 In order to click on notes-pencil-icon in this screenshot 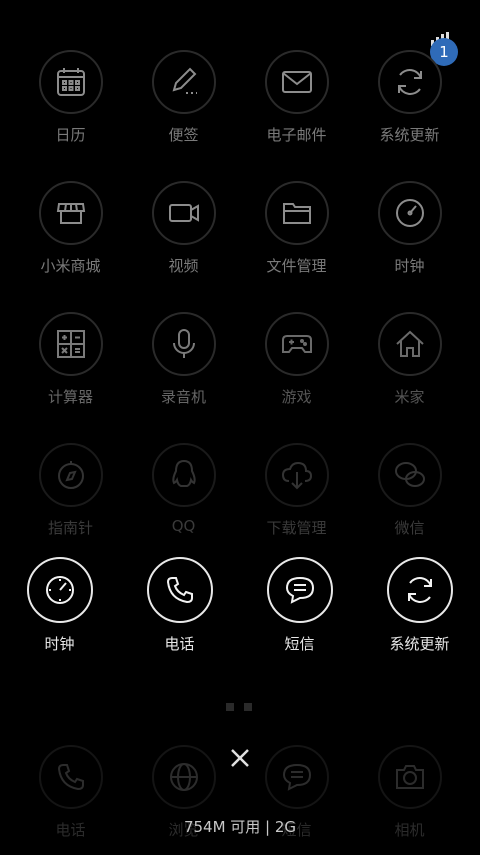, I will do `click(184, 80)`.